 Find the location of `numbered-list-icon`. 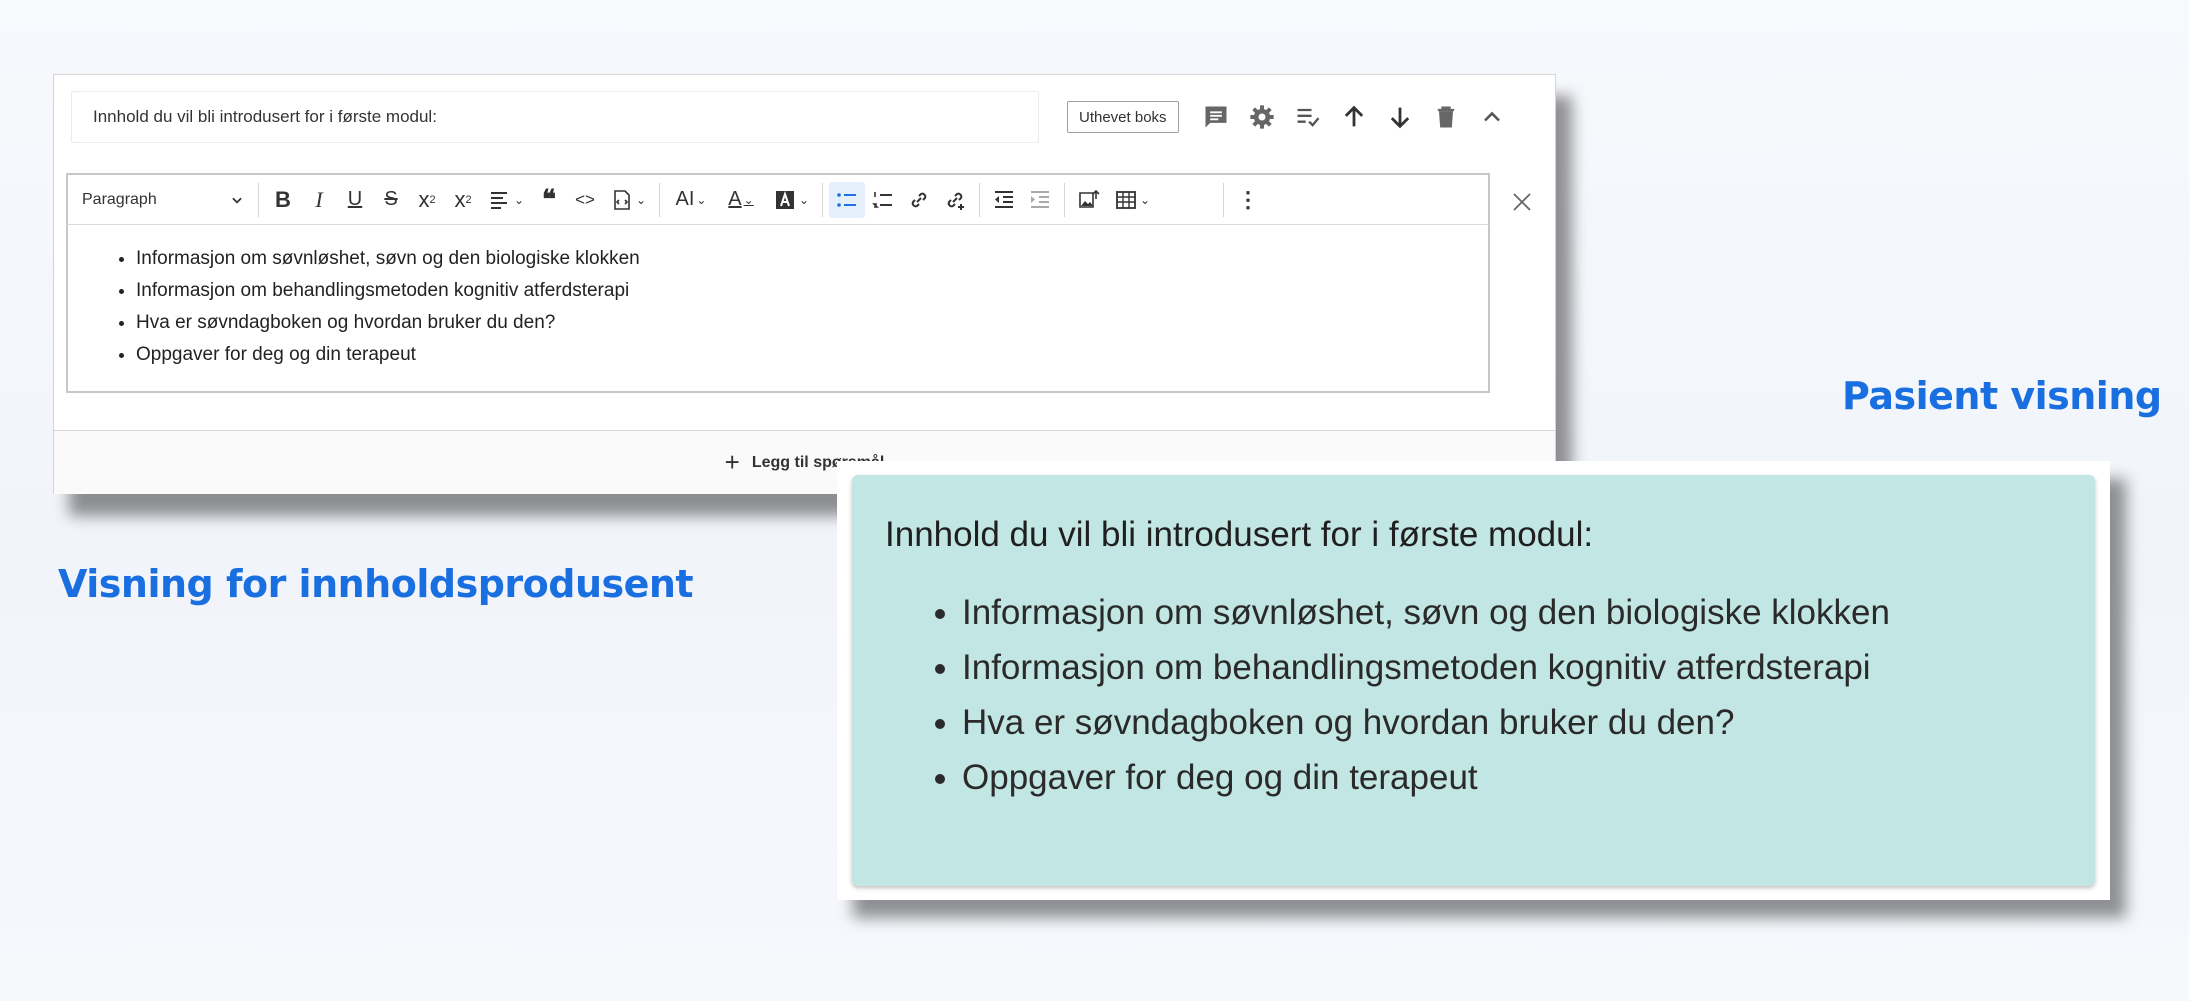

numbered-list-icon is located at coordinates (883, 200).